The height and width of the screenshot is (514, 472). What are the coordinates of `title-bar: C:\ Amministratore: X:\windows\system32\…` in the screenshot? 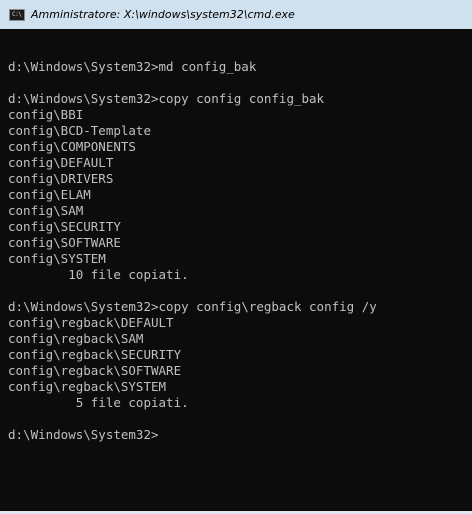 It's located at (236, 14).